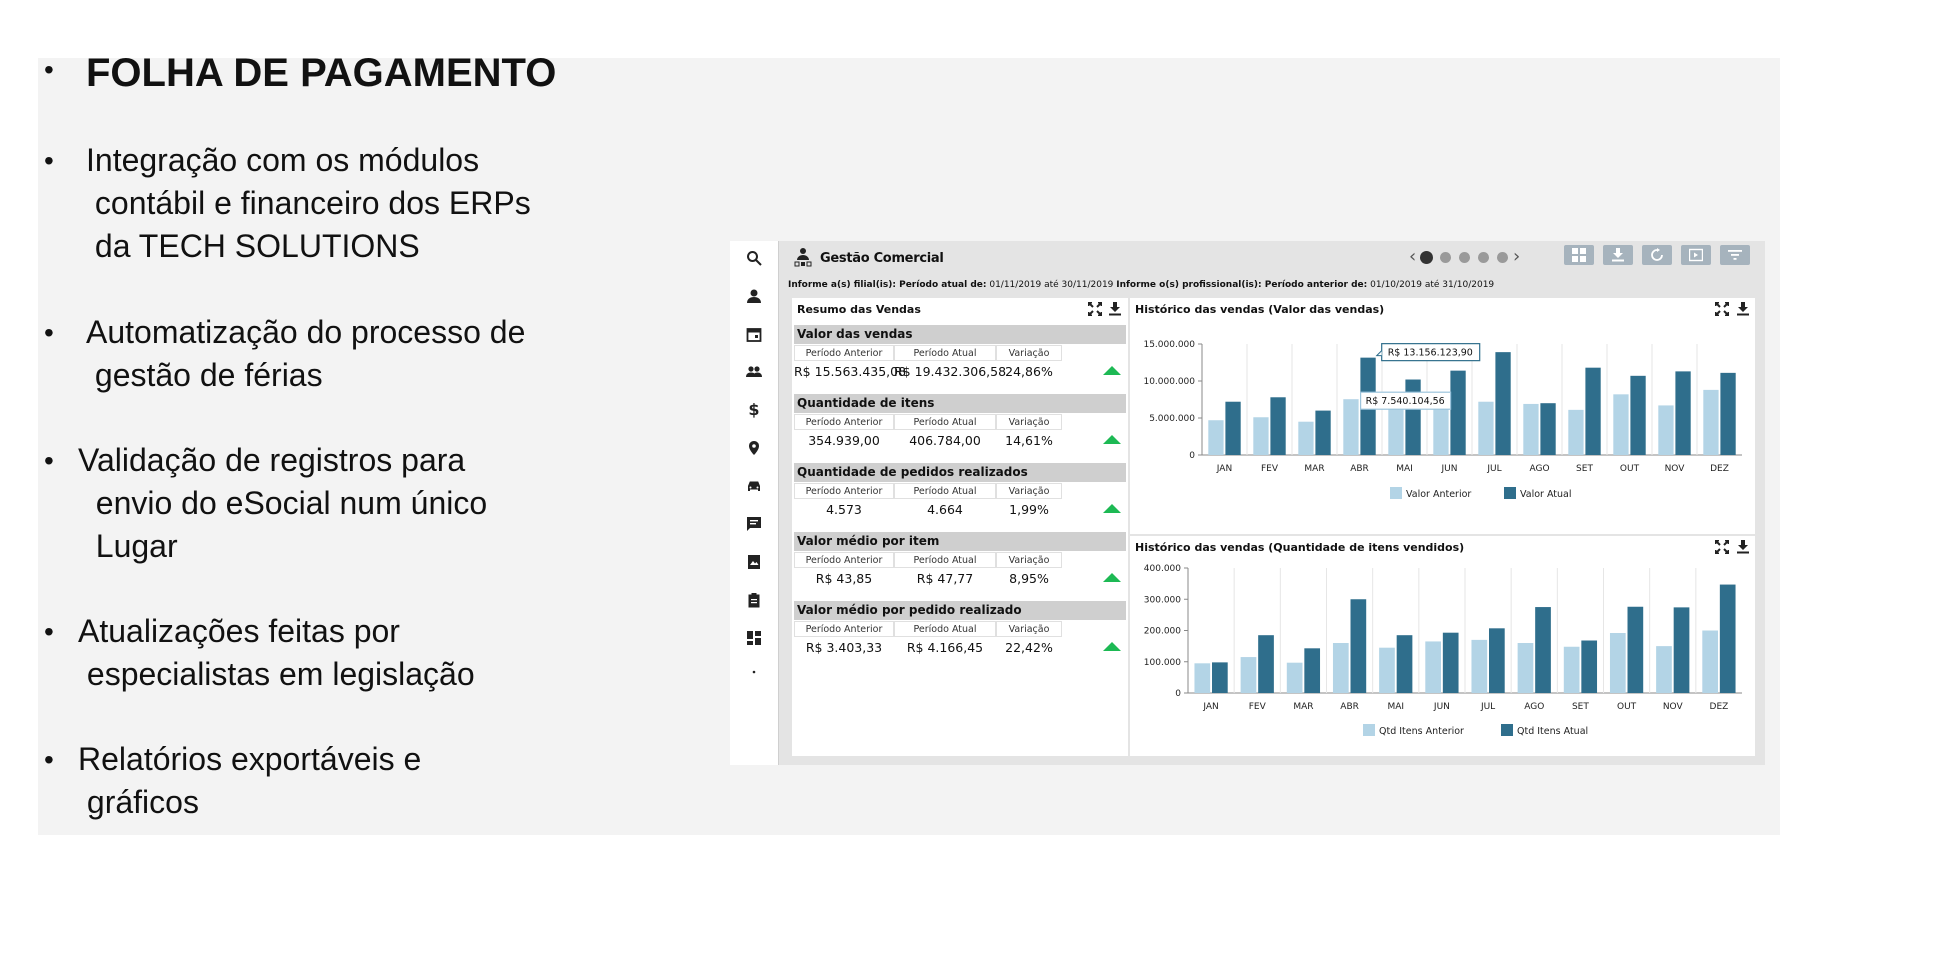 This screenshot has height=969, width=1952. I want to click on tooltip-pointer, so click(1379, 353).